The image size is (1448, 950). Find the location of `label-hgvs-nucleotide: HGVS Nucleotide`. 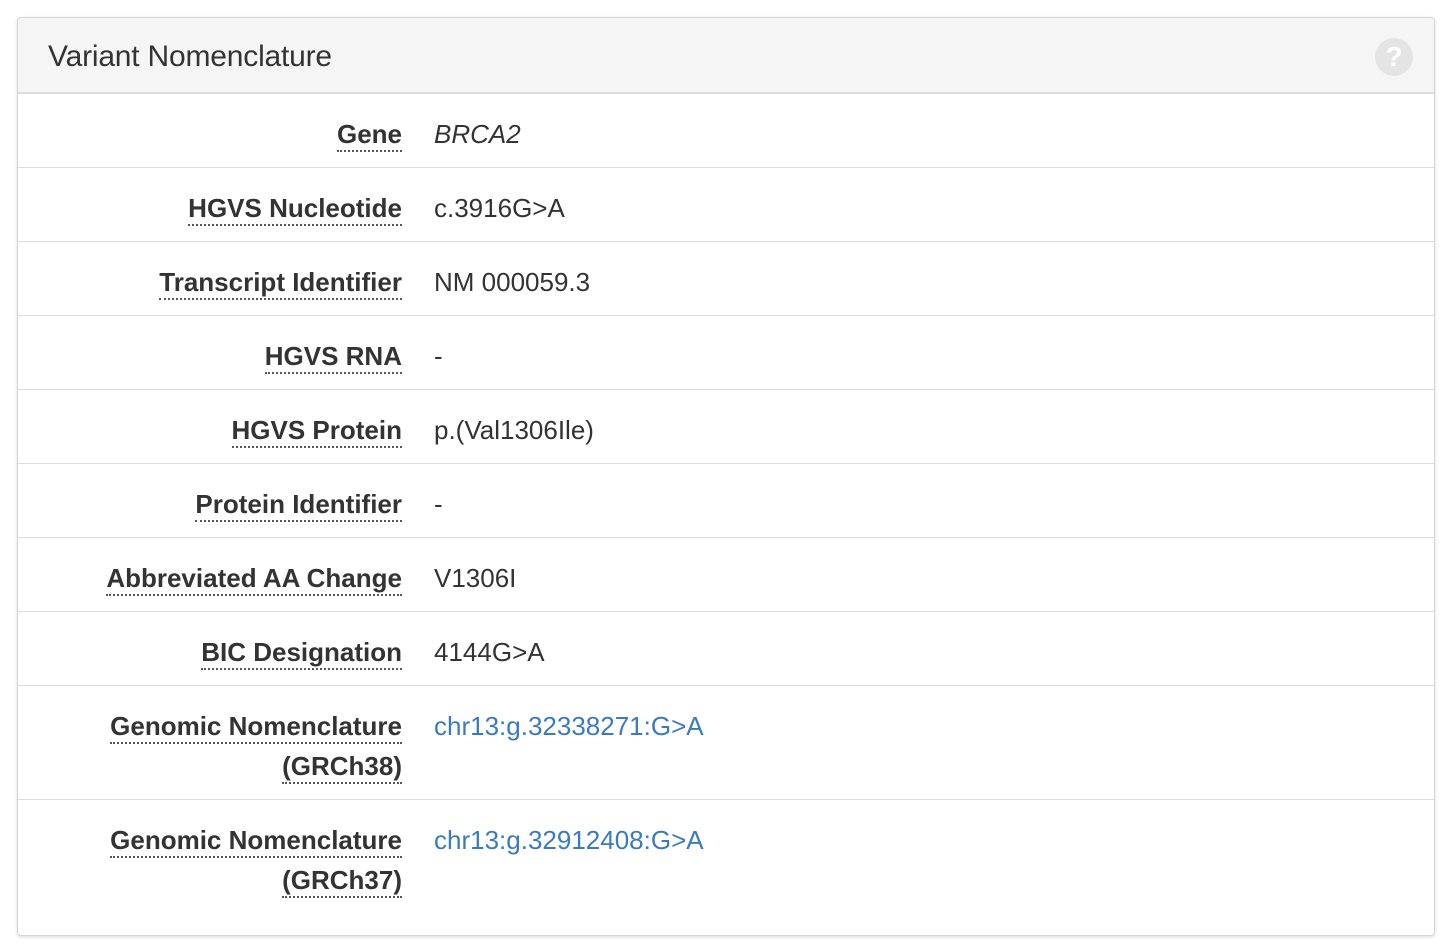

label-hgvs-nucleotide: HGVS Nucleotide is located at coordinates (295, 209).